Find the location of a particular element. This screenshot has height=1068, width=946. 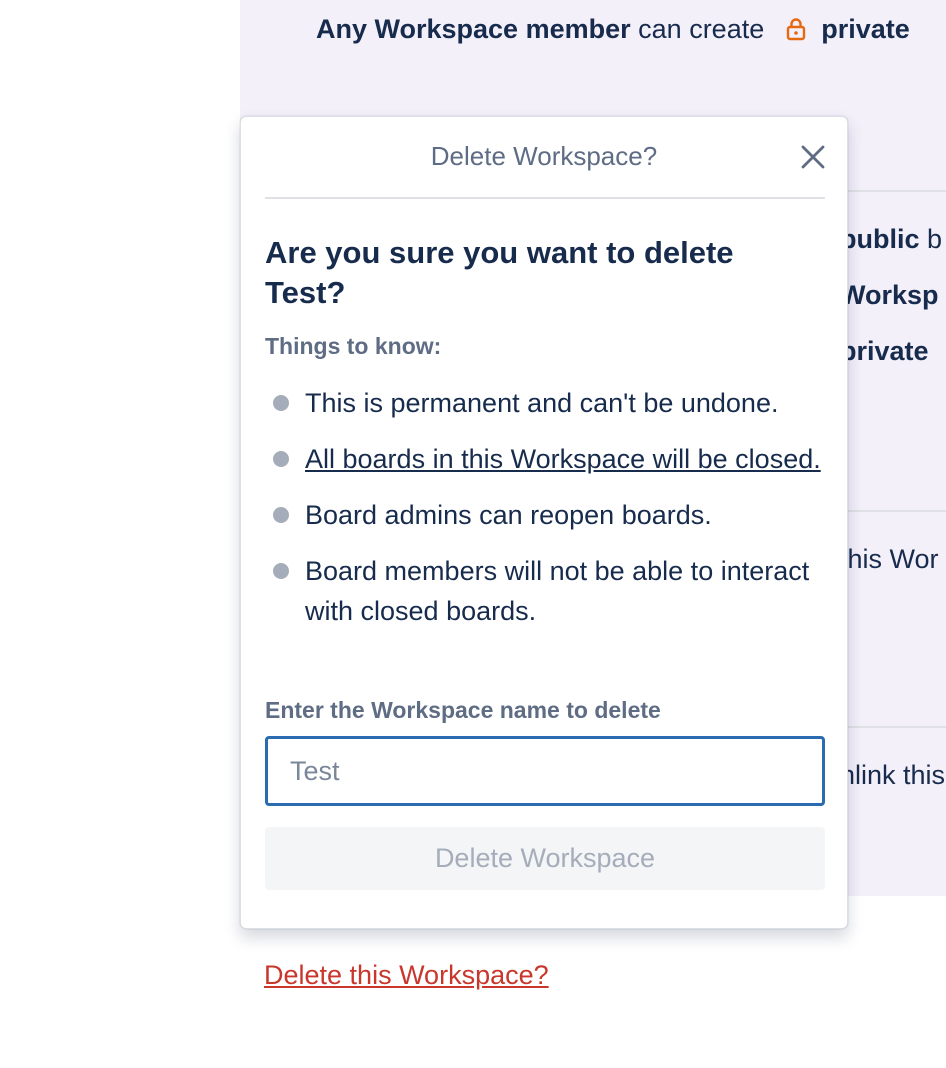

peek-workspace: Worksp is located at coordinates (889, 295).